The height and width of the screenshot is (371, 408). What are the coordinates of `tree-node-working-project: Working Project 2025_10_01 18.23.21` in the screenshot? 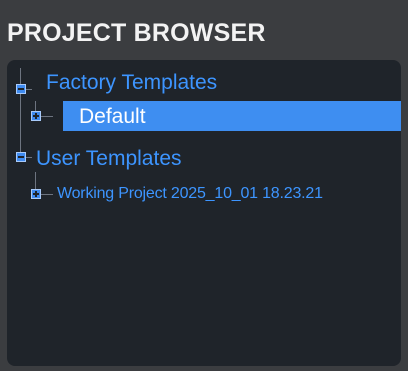 It's located at (190, 194).